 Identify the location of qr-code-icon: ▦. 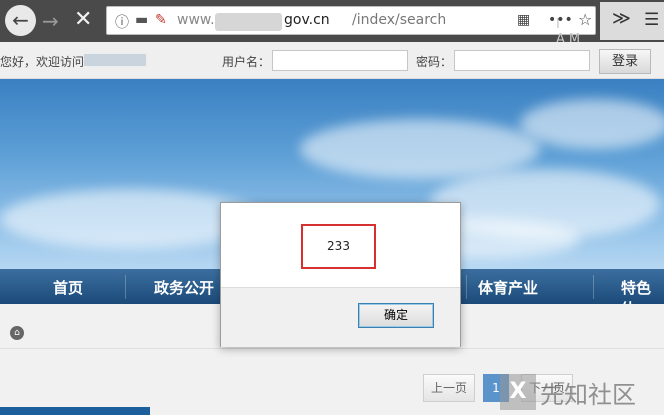
(523, 20).